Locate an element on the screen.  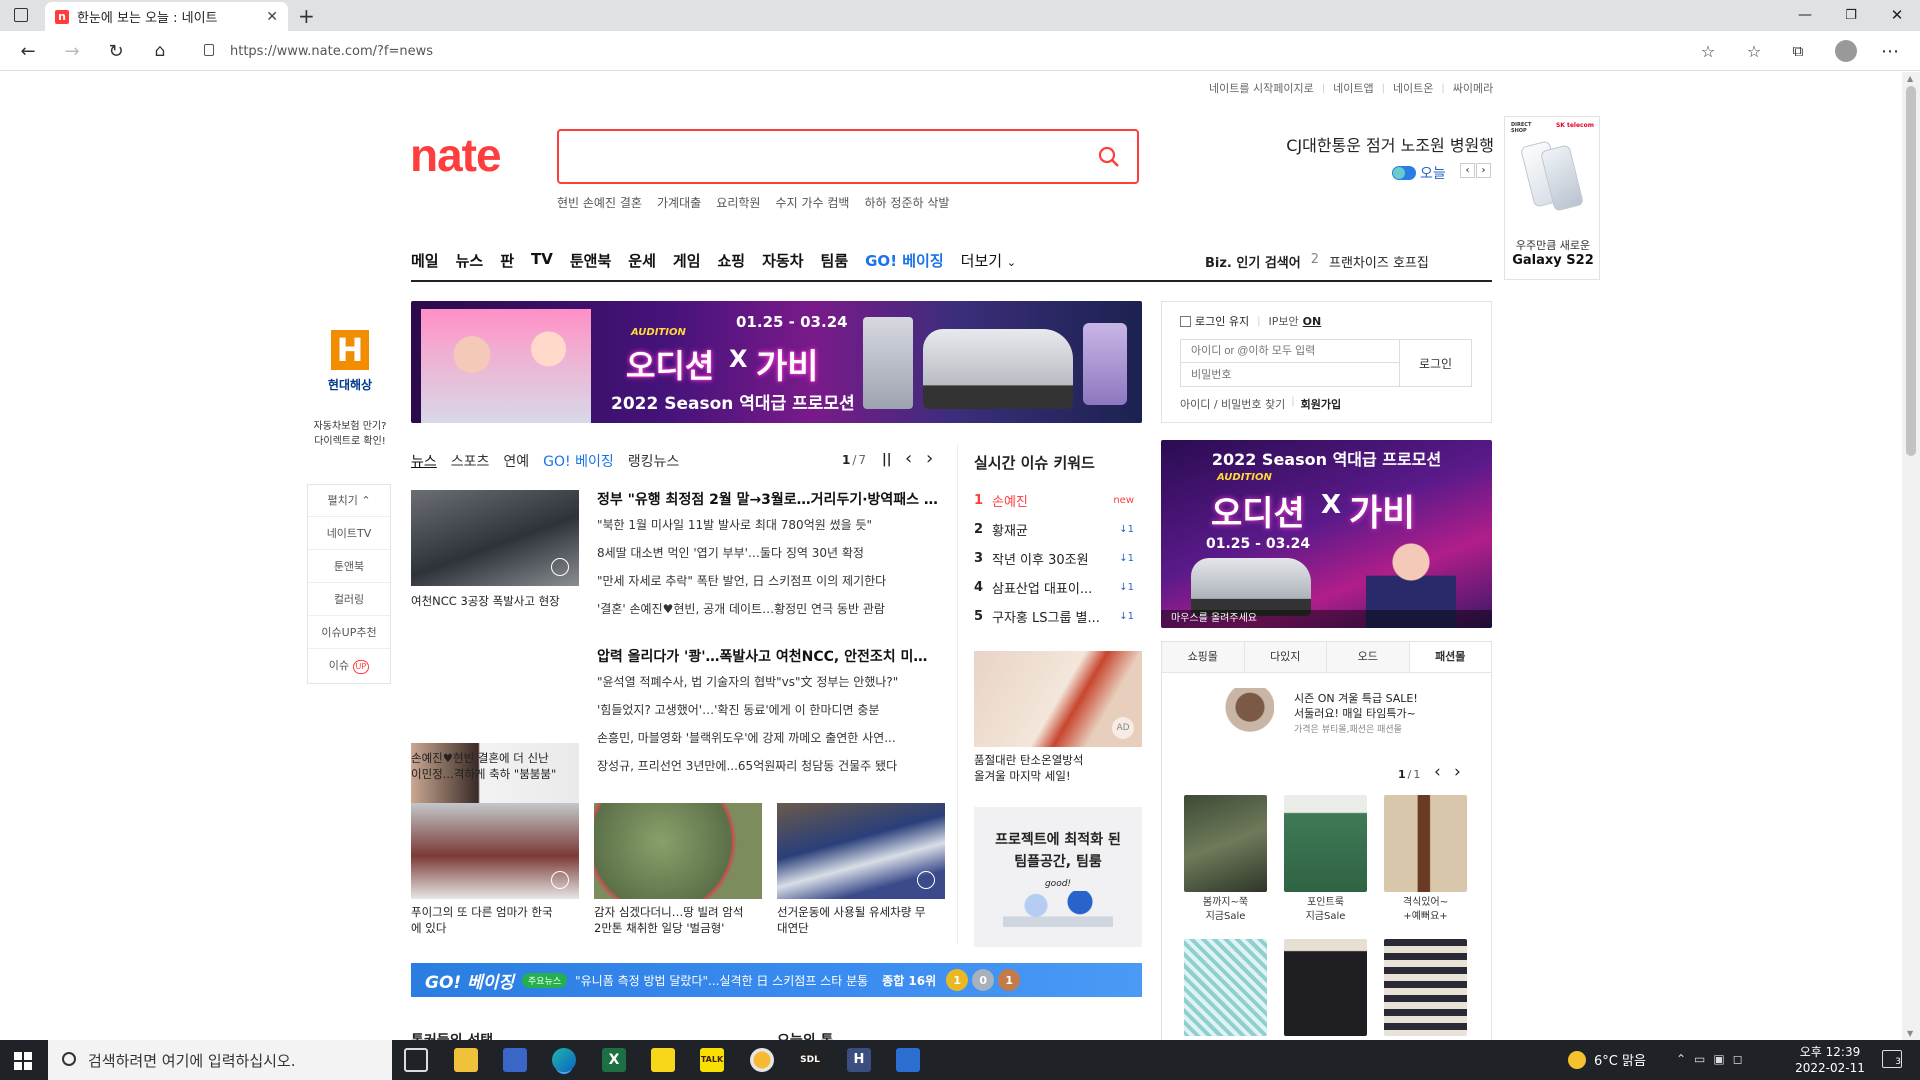
notification-icon: 3 is located at coordinates (1892, 1059).